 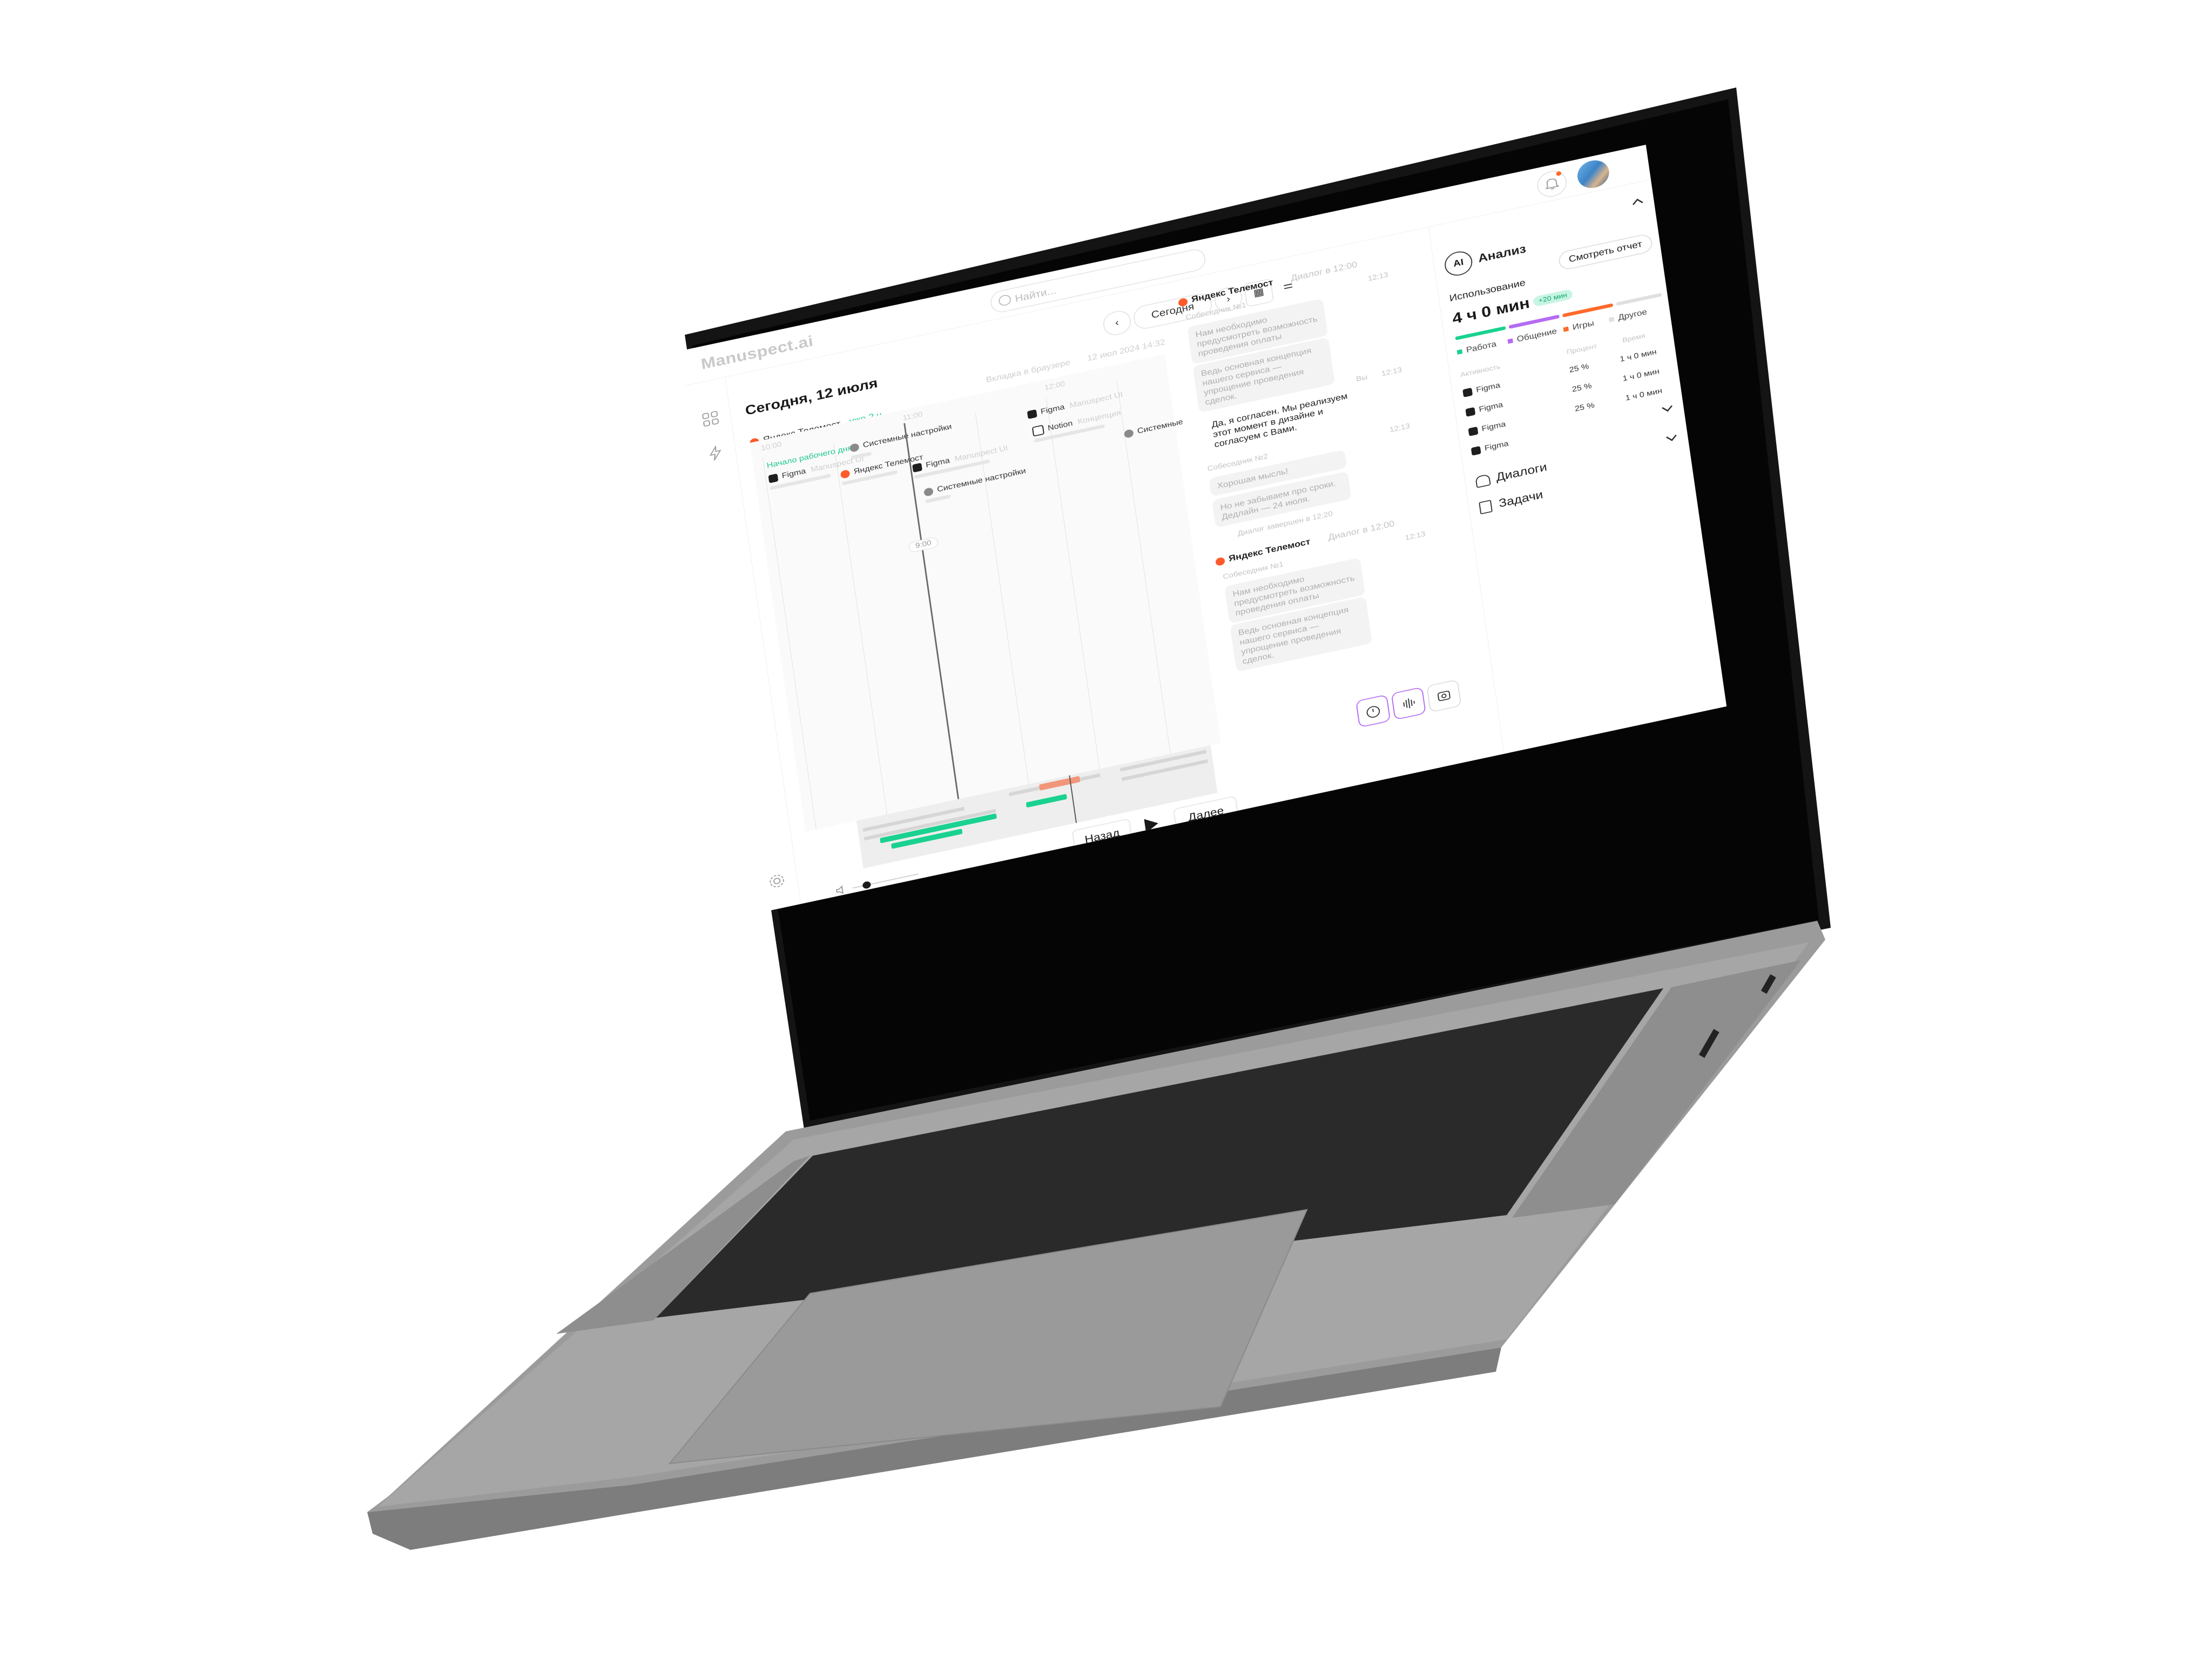 I want to click on avatar, so click(x=1593, y=174).